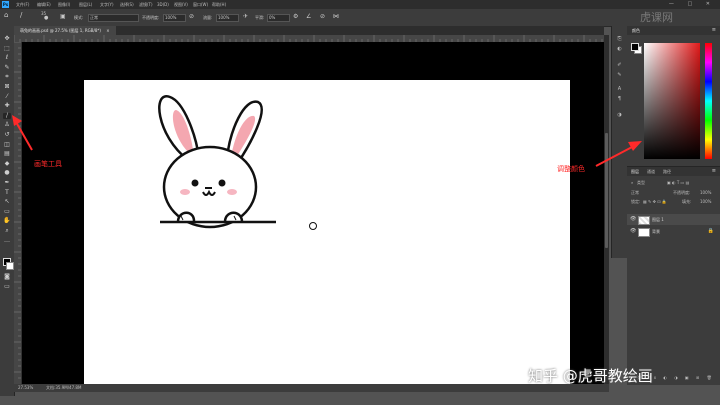 The image size is (720, 405). I want to click on annotation-arrows, so click(327, 141).